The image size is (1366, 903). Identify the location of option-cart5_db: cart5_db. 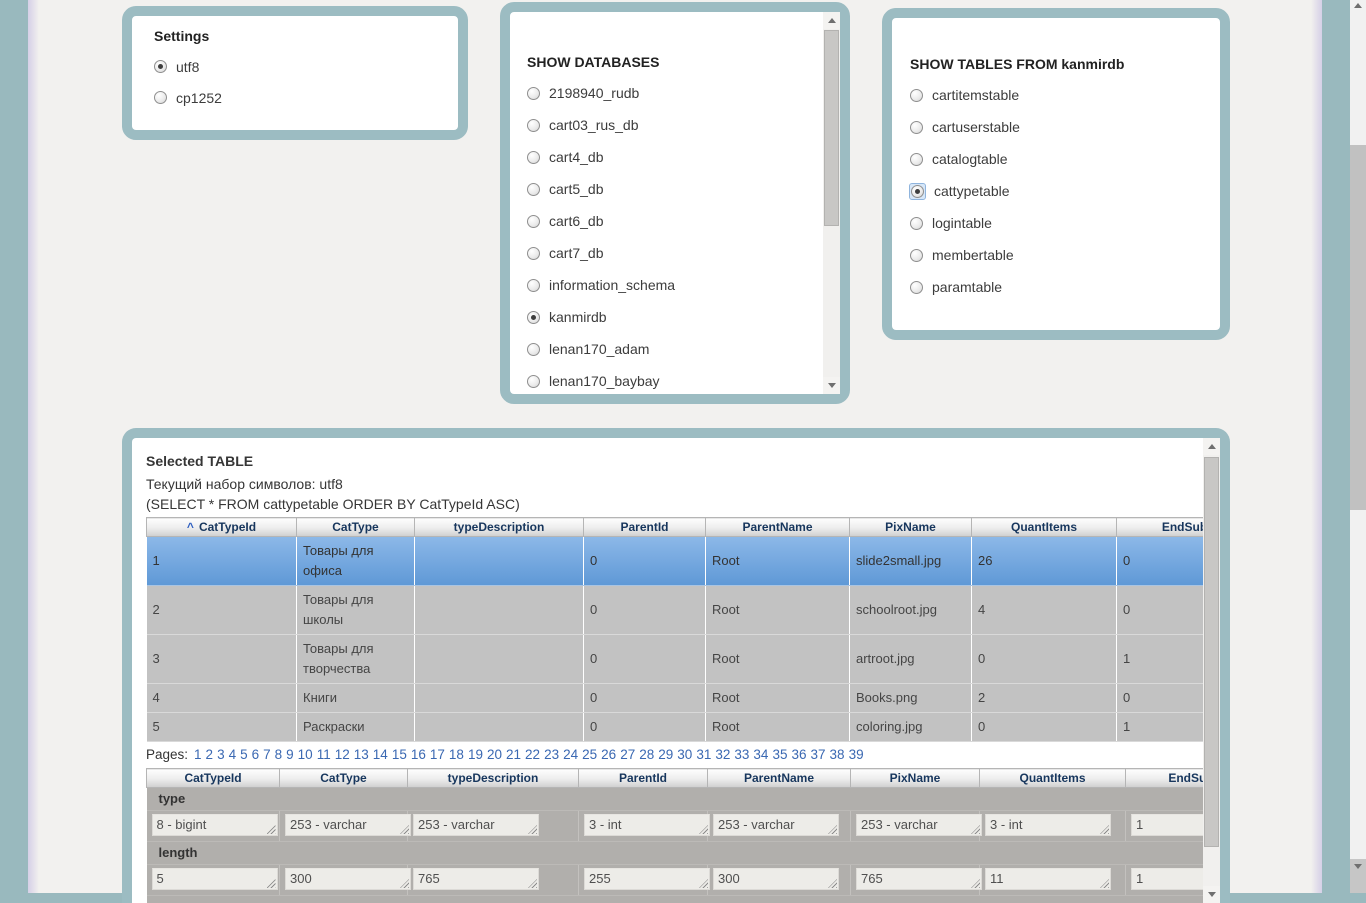
(665, 189).